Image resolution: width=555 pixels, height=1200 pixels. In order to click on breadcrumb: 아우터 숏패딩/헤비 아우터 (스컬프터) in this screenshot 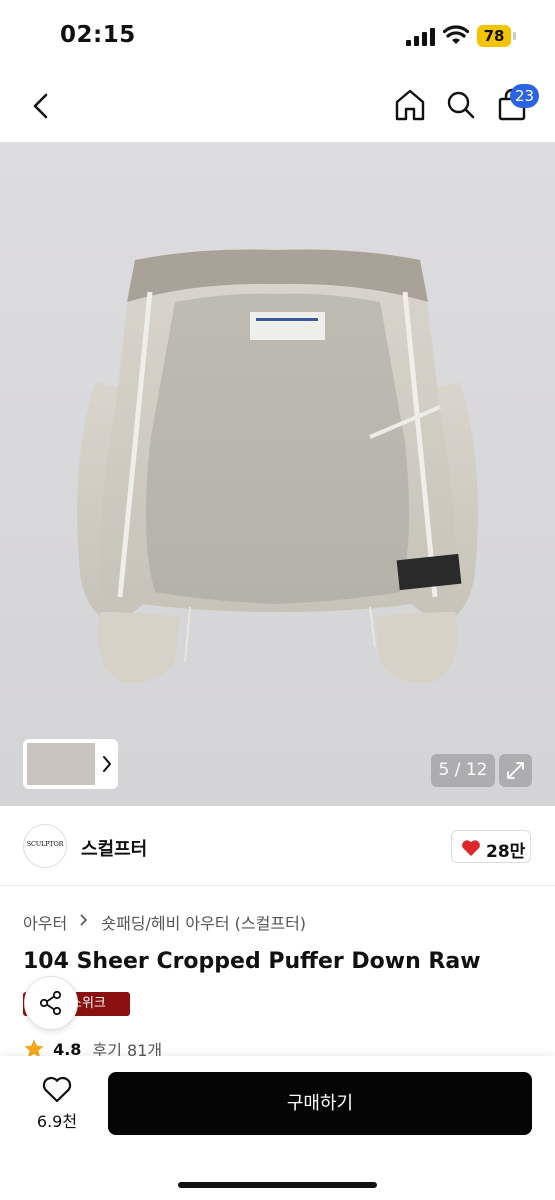, I will do `click(164, 922)`.